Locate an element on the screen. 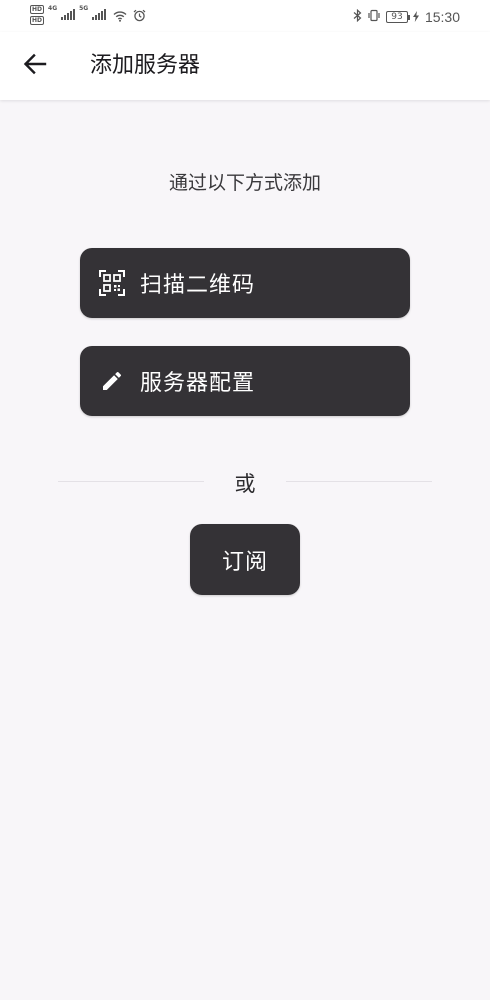 Image resolution: width=490 pixels, height=1000 pixels. or-divider: 或 is located at coordinates (245, 483).